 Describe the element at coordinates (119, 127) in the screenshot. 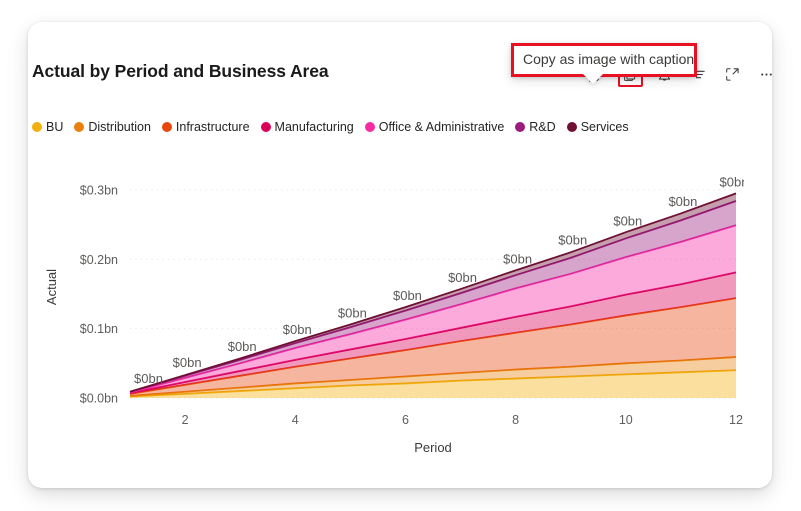

I see `legend-item-label: Distribution` at that location.